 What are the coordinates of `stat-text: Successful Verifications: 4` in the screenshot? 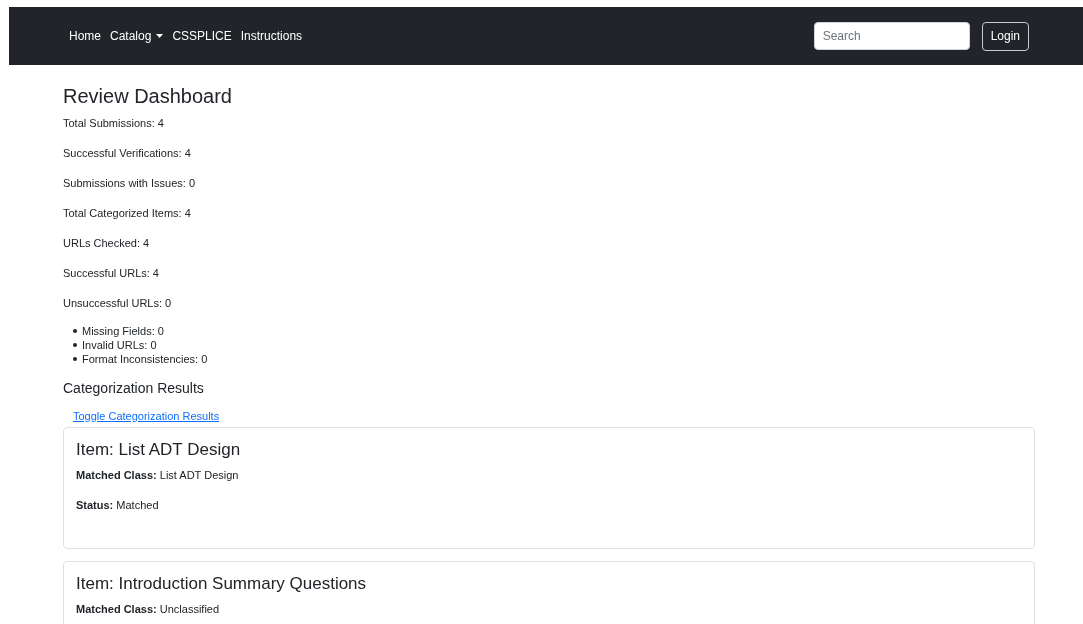 It's located at (127, 153).